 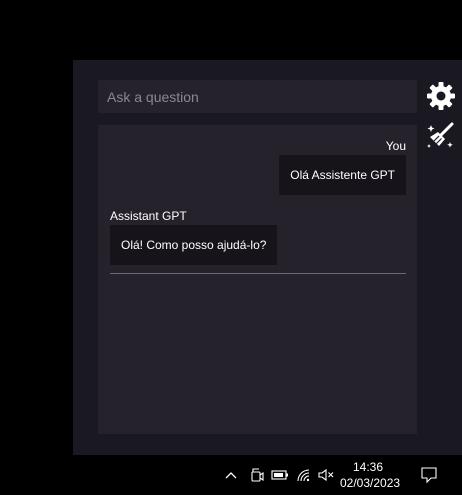 What do you see at coordinates (370, 483) in the screenshot?
I see `clock-date: 02/03/2023` at bounding box center [370, 483].